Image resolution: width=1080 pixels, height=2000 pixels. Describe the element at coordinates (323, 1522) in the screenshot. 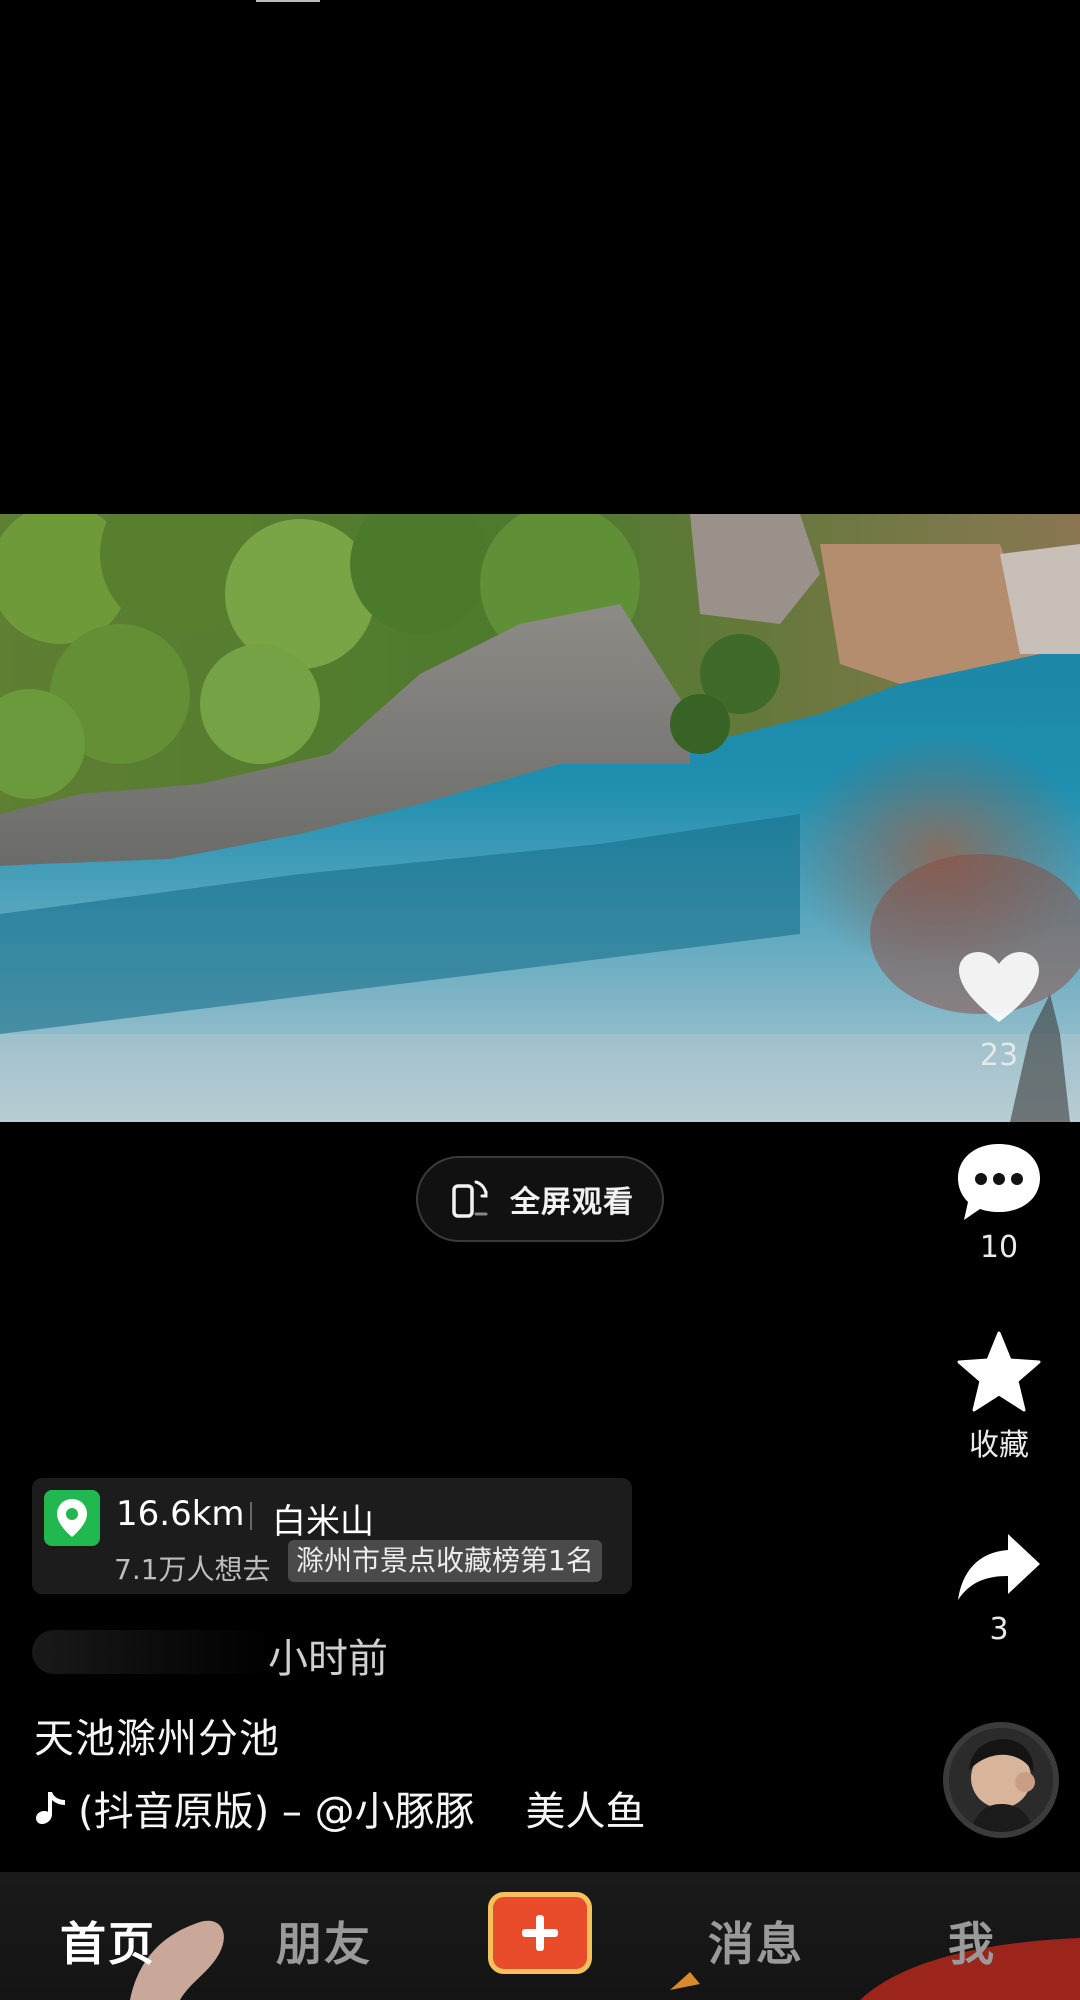

I see `poi-name: 白米山` at that location.